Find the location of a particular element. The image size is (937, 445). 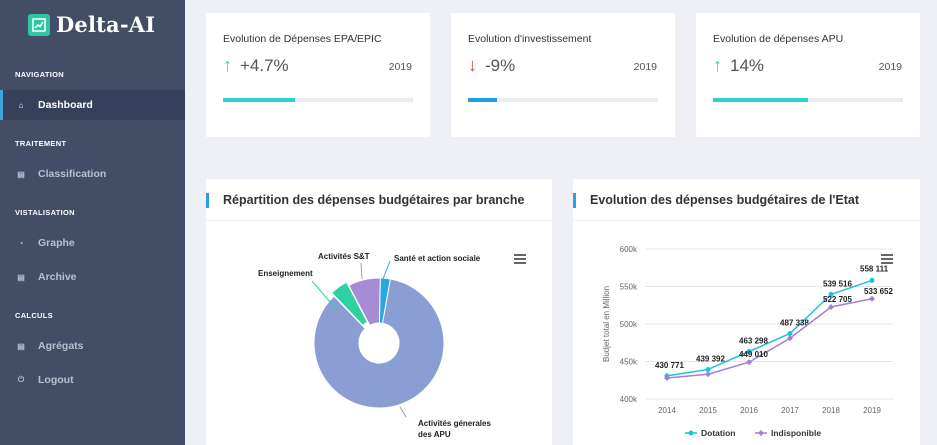

x-tick-label: 2015 is located at coordinates (708, 410).